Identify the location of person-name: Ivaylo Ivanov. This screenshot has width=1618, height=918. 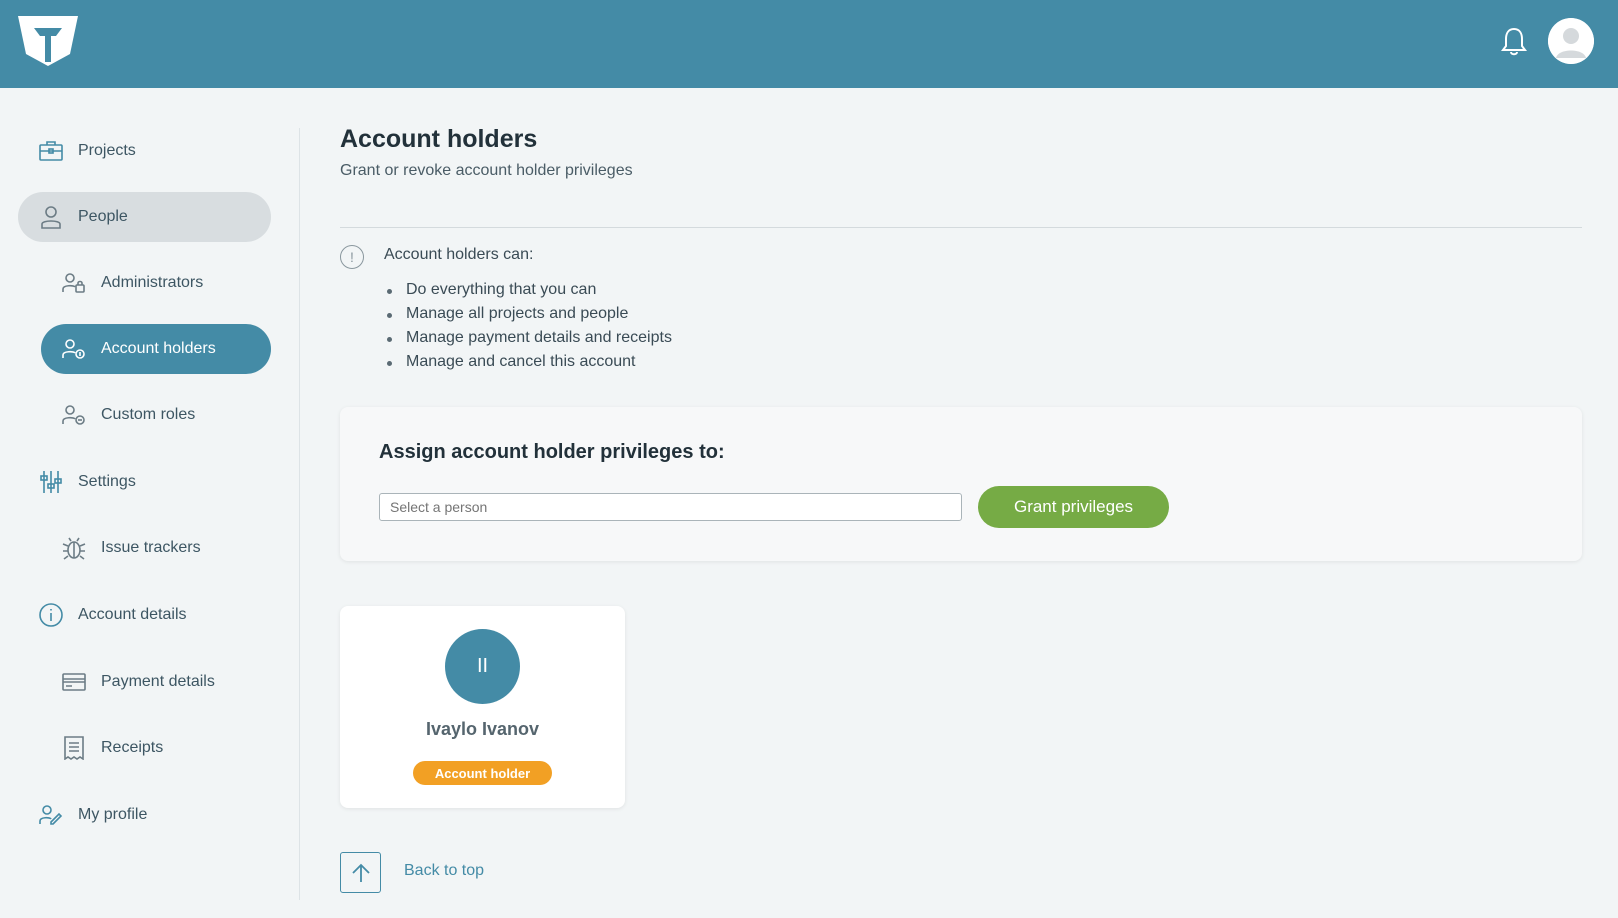
(482, 729).